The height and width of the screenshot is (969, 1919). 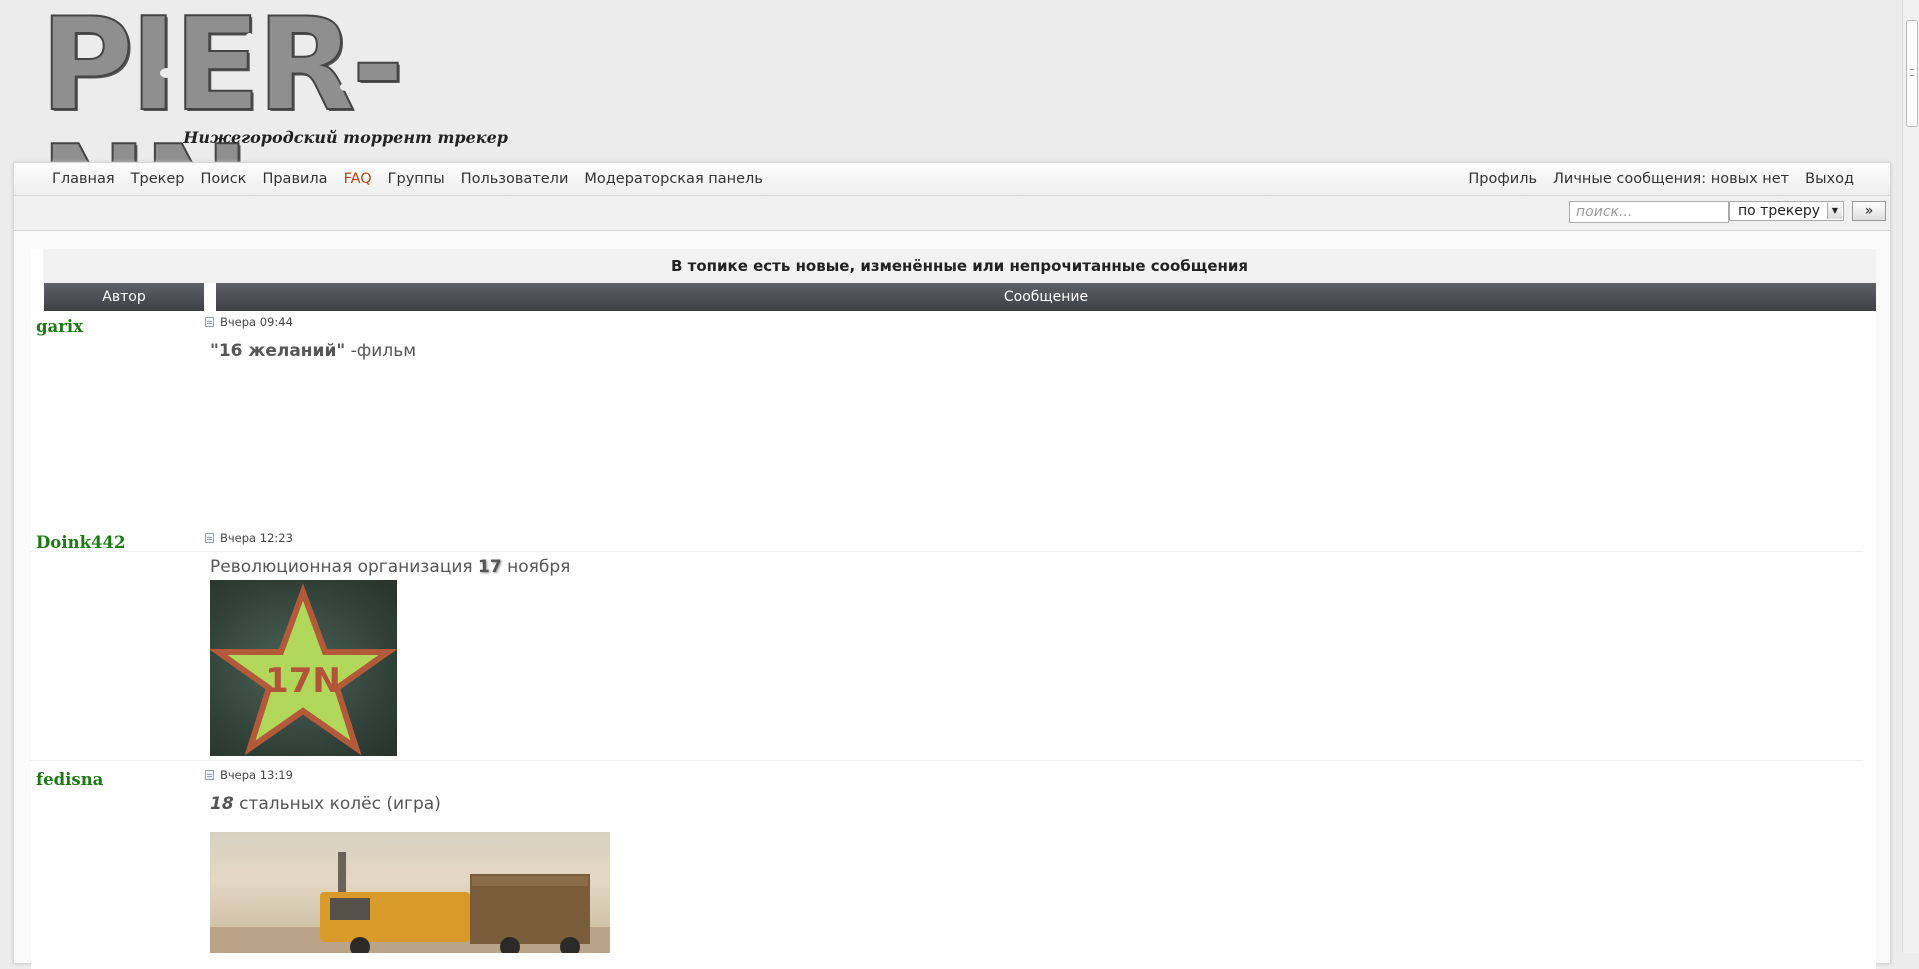 What do you see at coordinates (303, 681) in the screenshot?
I see `image-label: 17N` at bounding box center [303, 681].